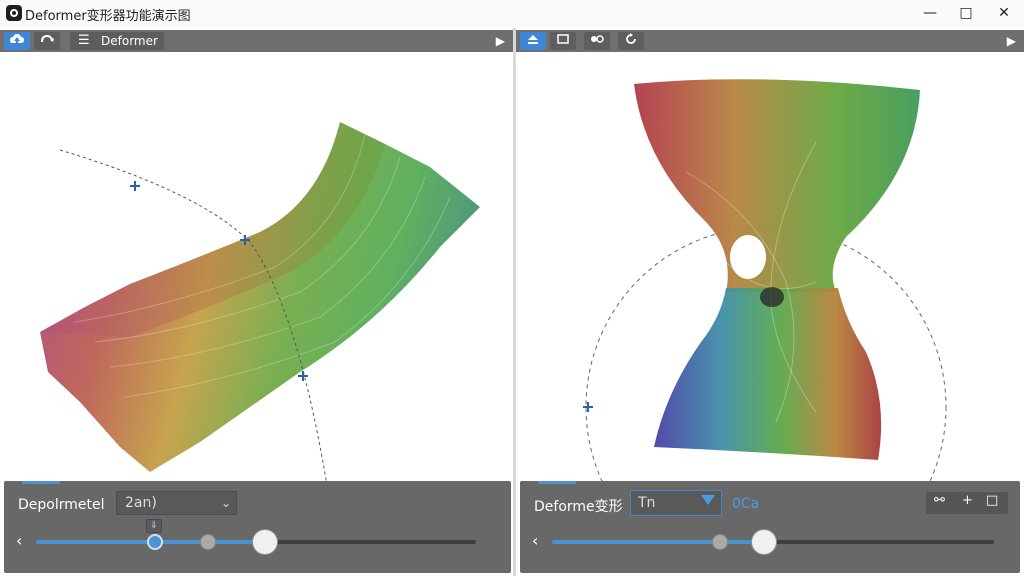  Describe the element at coordinates (14, 13) in the screenshot. I see `app-icon` at that location.